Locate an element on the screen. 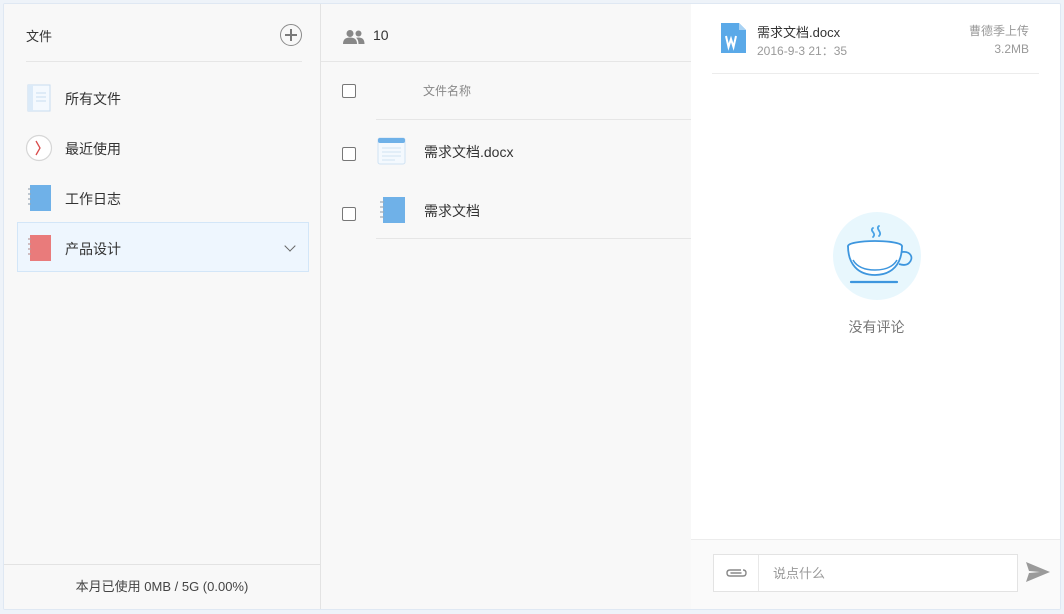 The image size is (1064, 614). document-icon is located at coordinates (391, 151).